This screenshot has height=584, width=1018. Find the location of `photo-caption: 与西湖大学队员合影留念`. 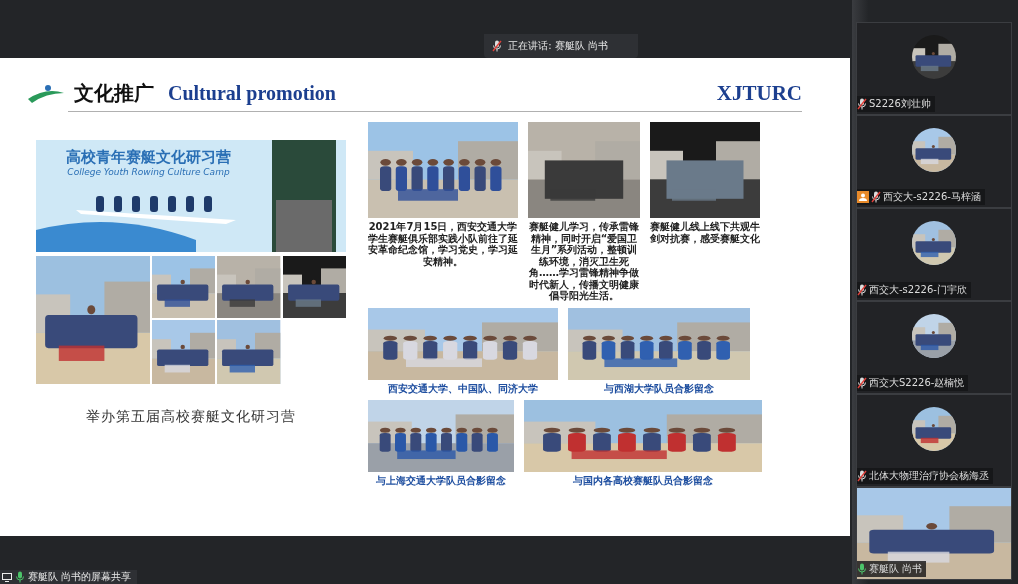

photo-caption: 与西湖大学队员合影留念 is located at coordinates (659, 388).